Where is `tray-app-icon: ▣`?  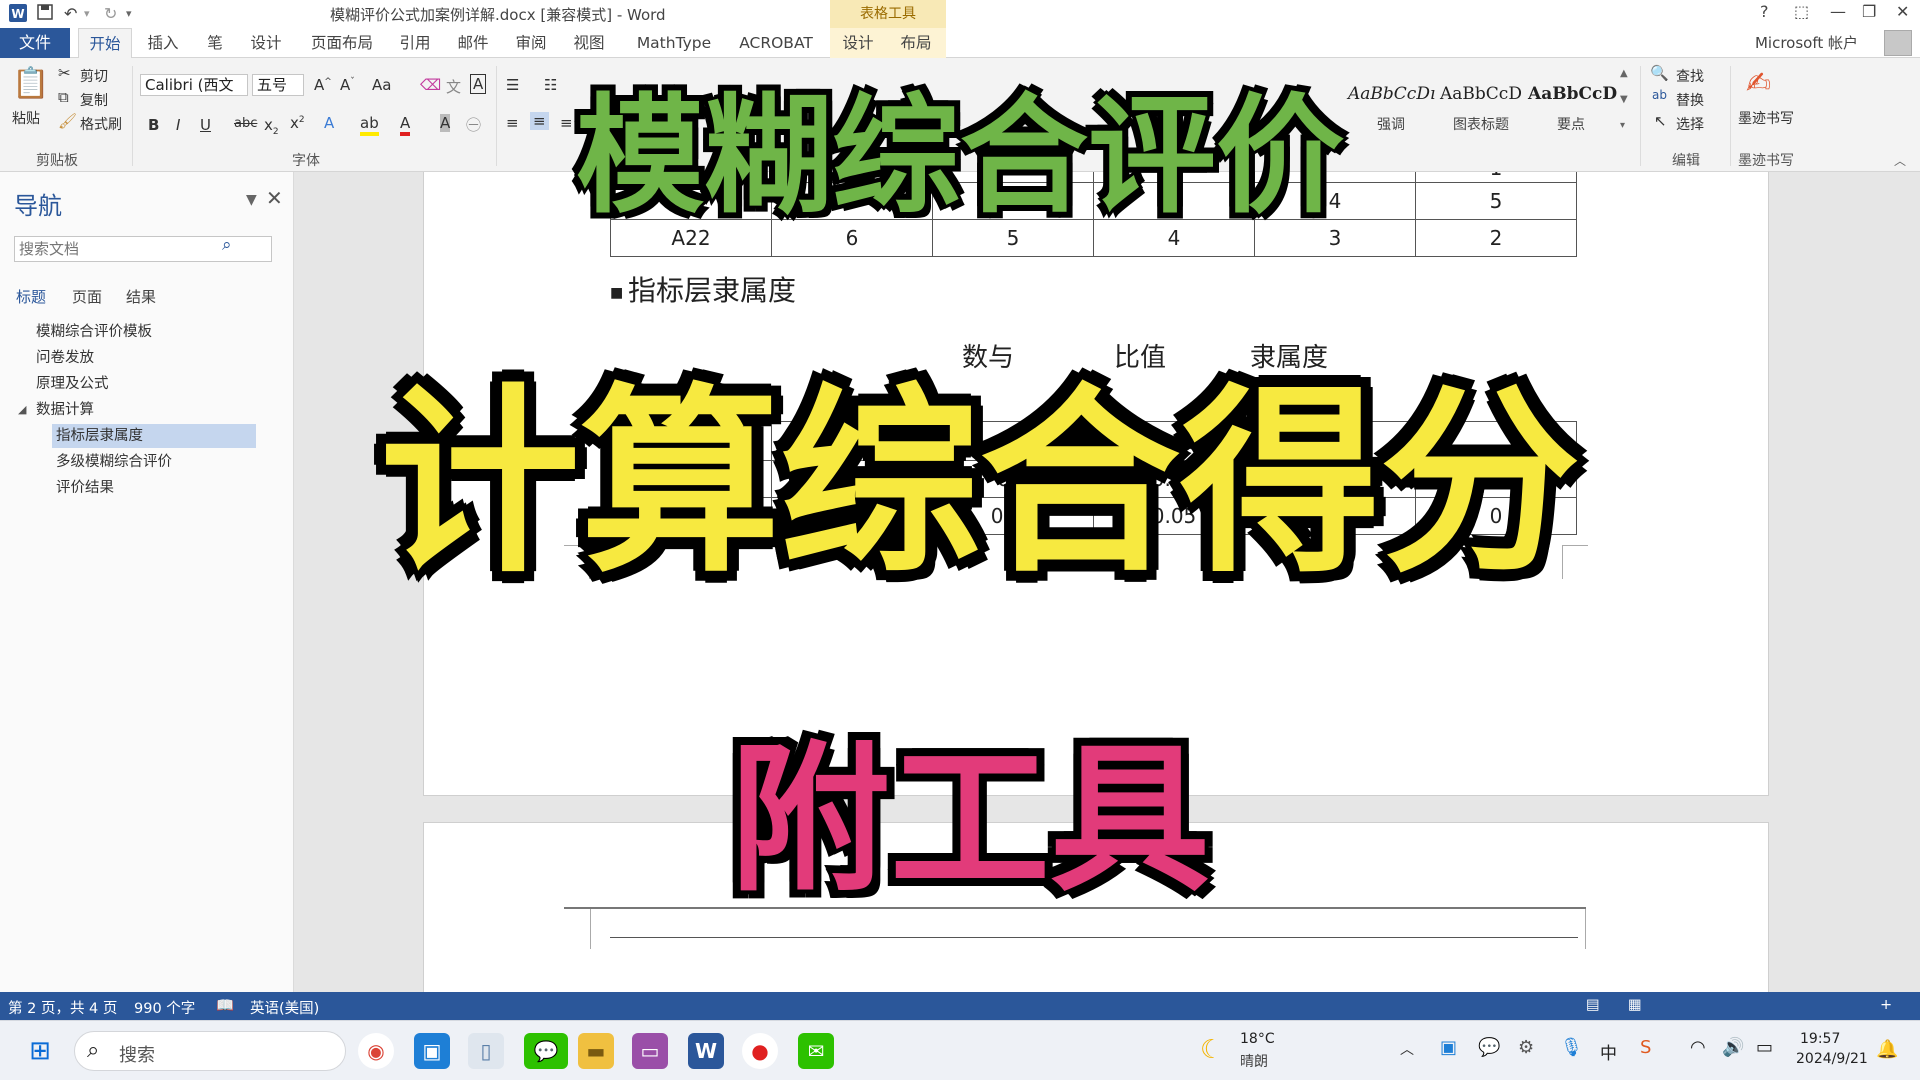
tray-app-icon: ▣ is located at coordinates (1448, 1047).